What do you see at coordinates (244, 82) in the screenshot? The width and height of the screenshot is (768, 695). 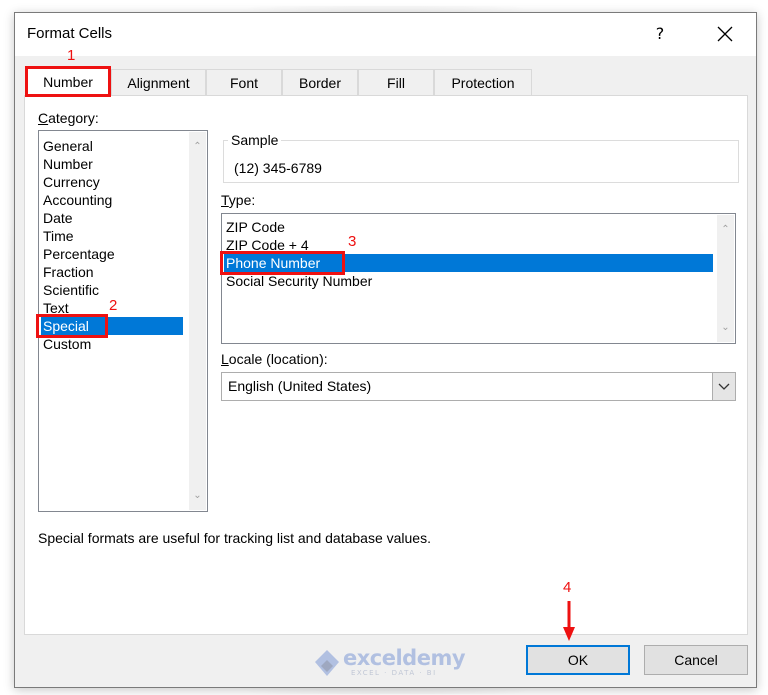 I see `tab-font: Font` at bounding box center [244, 82].